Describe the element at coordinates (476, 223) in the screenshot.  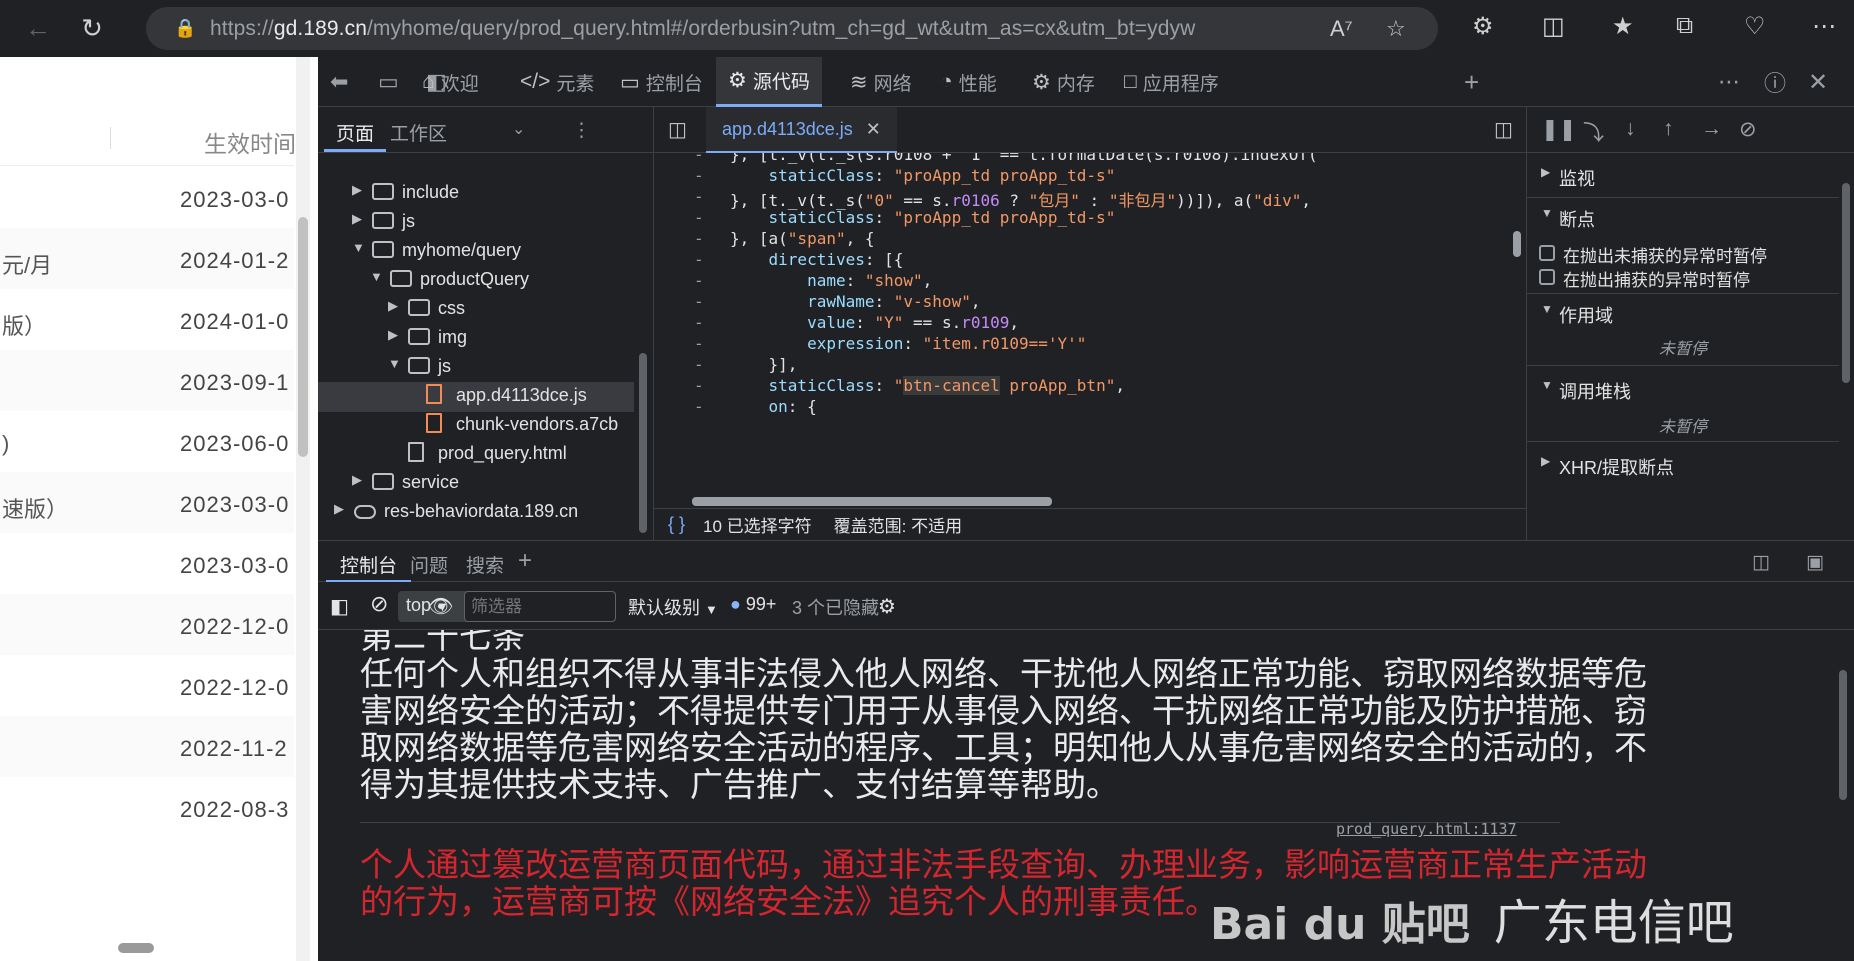
I see `tree-item: ▶ js` at that location.